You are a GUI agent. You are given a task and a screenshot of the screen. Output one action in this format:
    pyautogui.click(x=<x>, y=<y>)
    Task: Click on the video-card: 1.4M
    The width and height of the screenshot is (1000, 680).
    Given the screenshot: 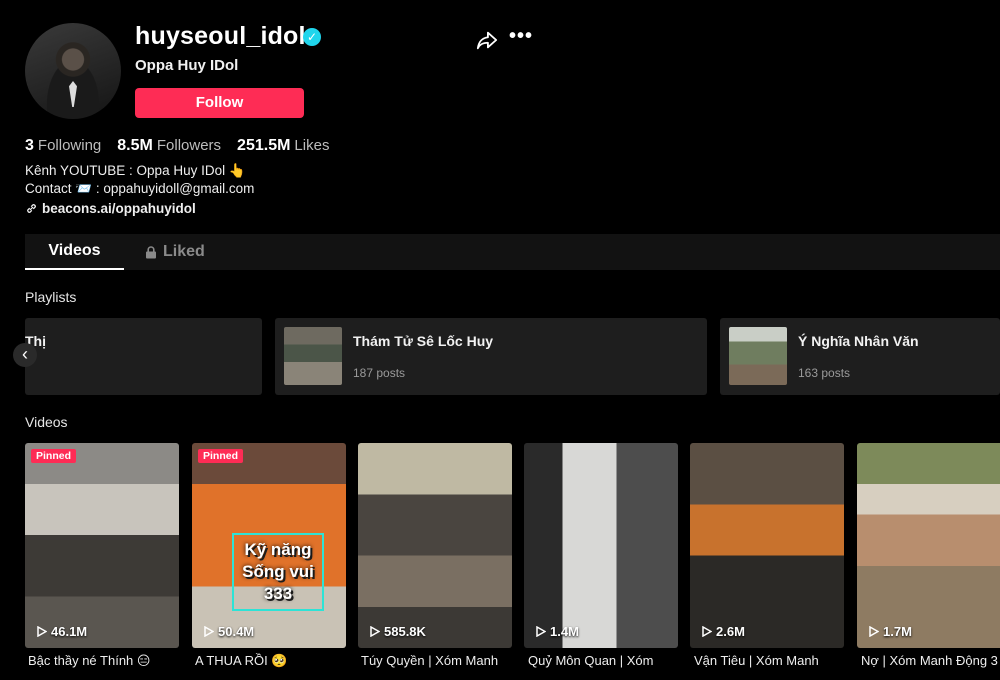 What is the action you would take?
    pyautogui.click(x=601, y=545)
    